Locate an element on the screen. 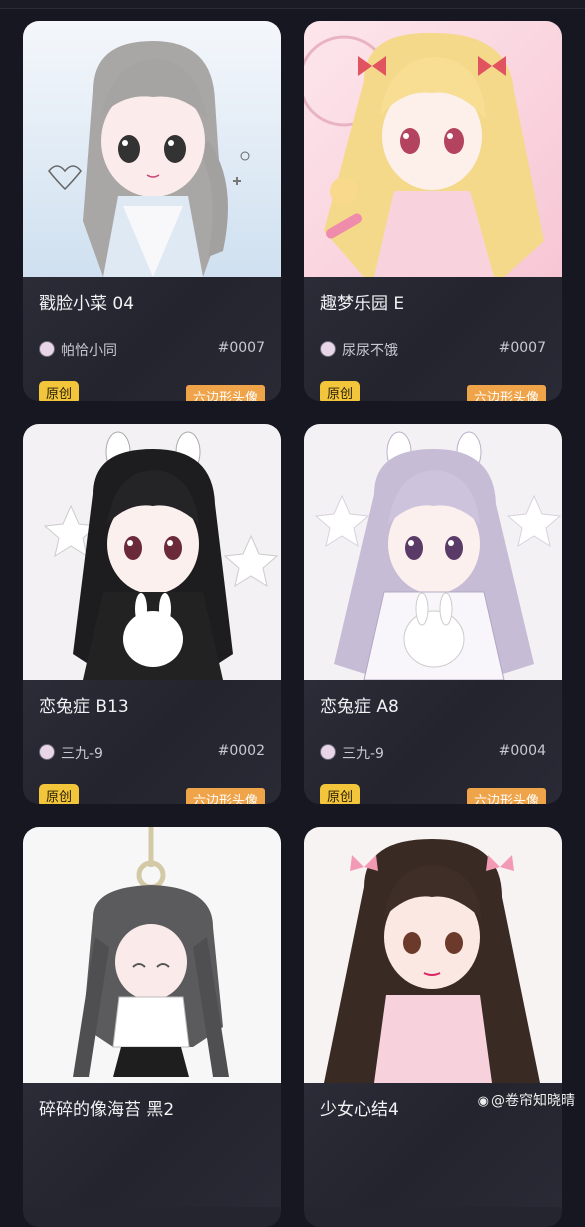 The image size is (585, 1227). card-title: 少女心结4 is located at coordinates (359, 1110).